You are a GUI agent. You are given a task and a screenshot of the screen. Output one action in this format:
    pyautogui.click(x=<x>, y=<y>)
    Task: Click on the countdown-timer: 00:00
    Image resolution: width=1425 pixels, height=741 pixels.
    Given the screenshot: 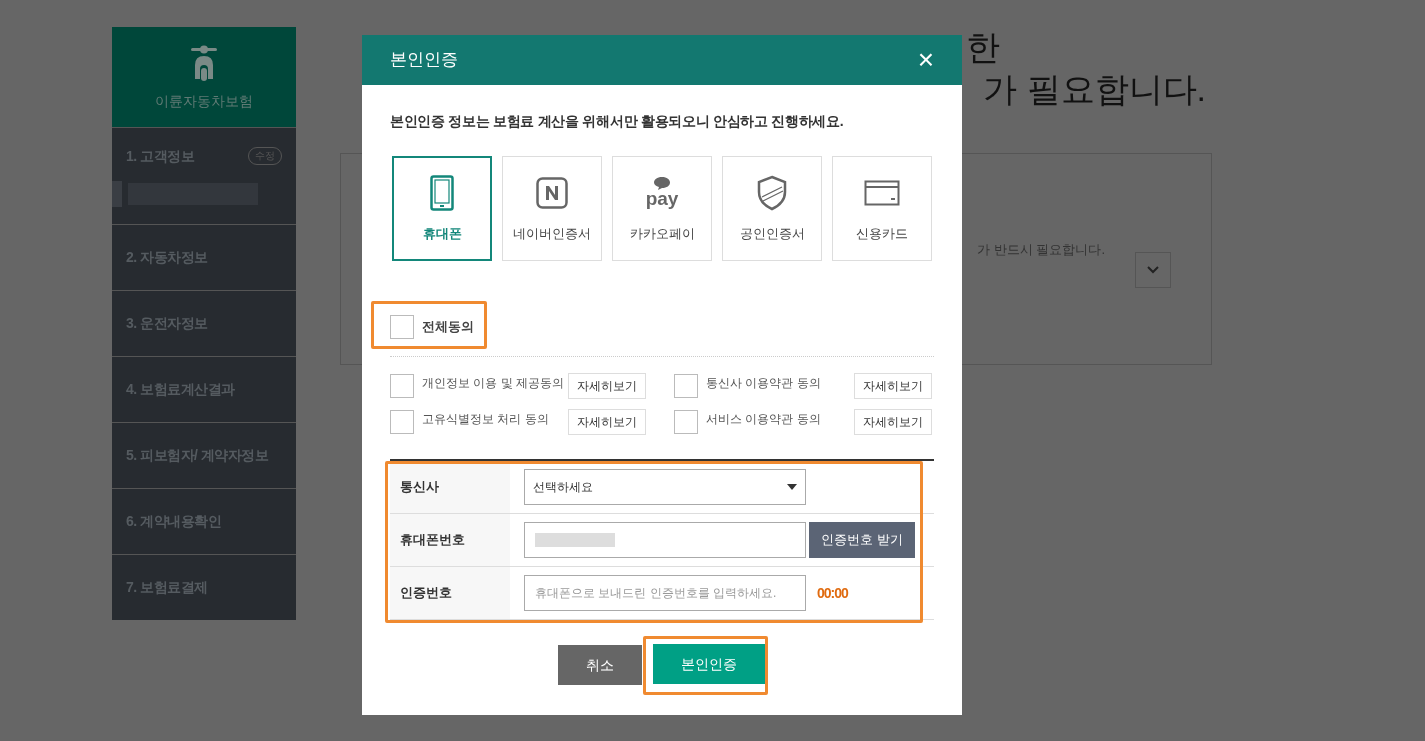 What is the action you would take?
    pyautogui.click(x=832, y=593)
    